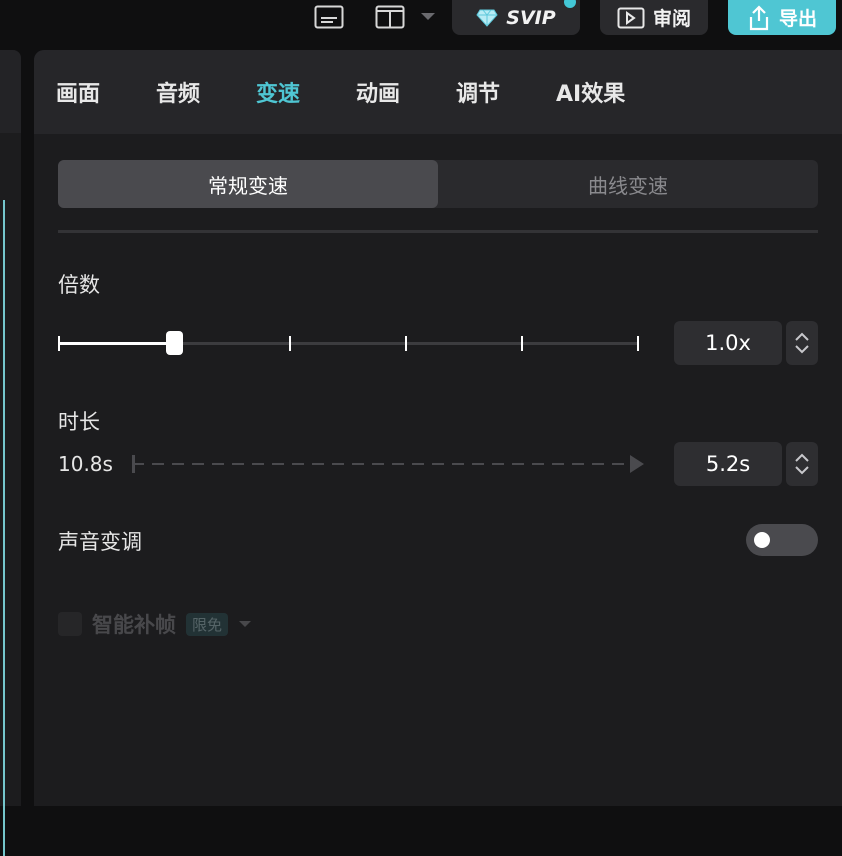 Image resolution: width=842 pixels, height=856 pixels. I want to click on multiplier-slider-fill, so click(116, 343).